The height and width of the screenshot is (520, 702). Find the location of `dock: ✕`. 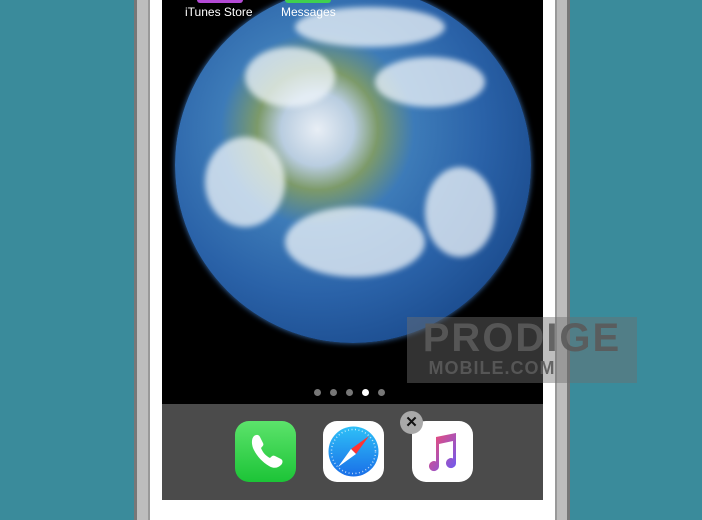

dock: ✕ is located at coordinates (352, 452).